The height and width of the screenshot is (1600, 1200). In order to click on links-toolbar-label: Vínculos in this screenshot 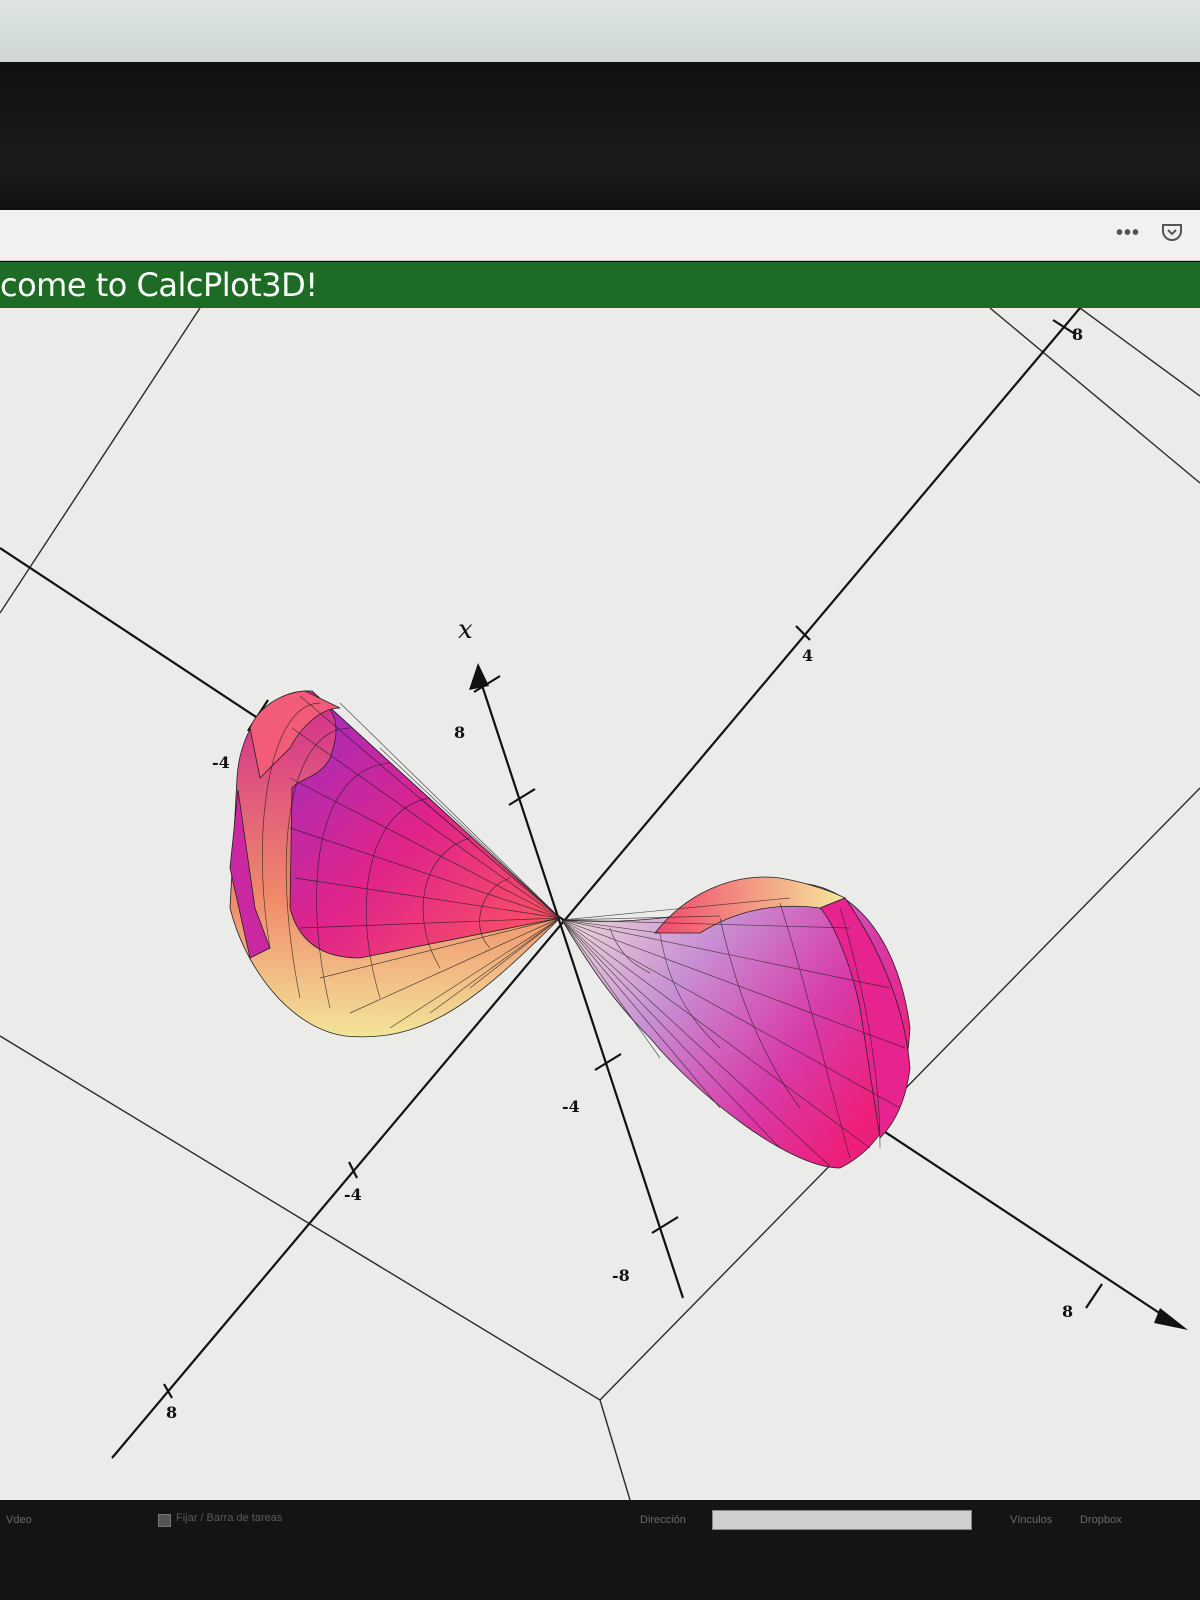, I will do `click(1031, 1520)`.